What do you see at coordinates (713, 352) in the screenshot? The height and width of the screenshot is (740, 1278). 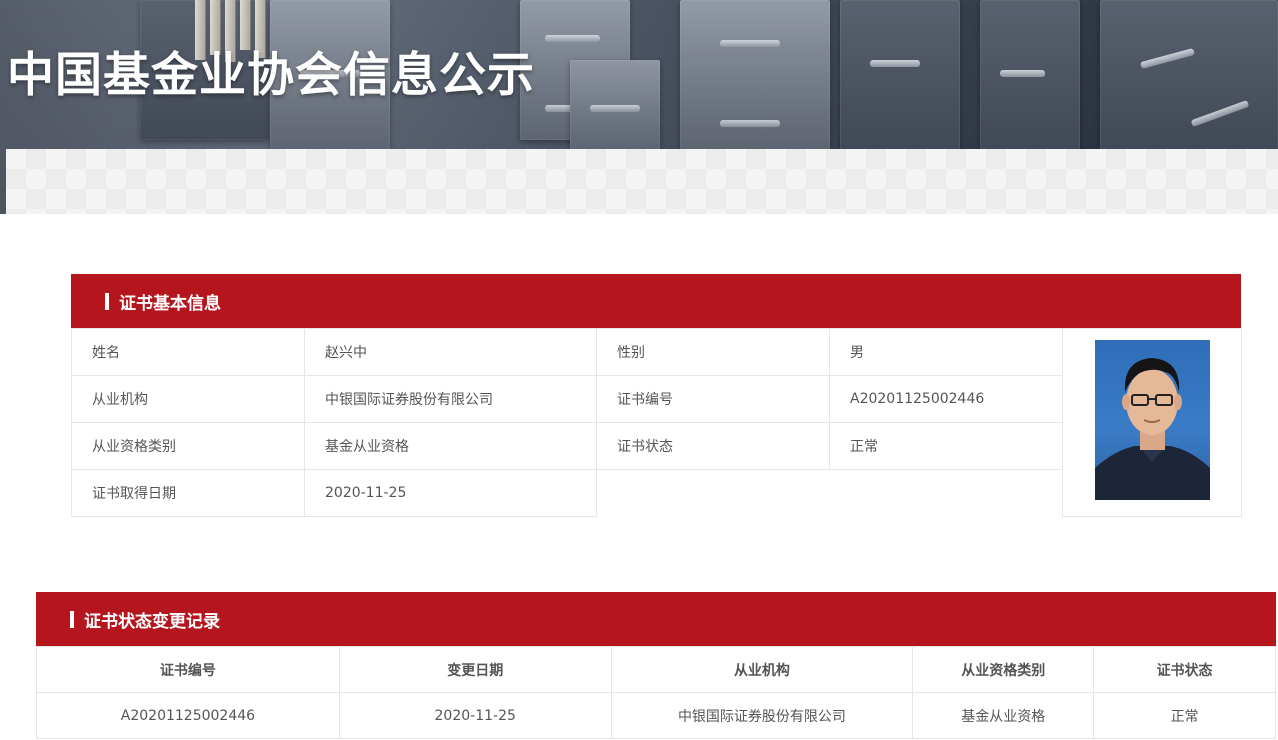 I see `label-gender: 性别` at bounding box center [713, 352].